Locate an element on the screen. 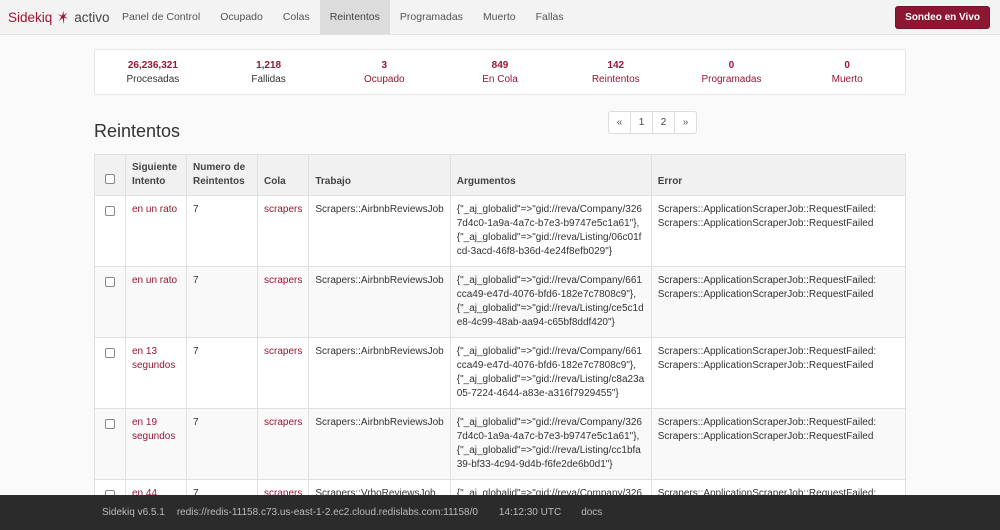 The height and width of the screenshot is (530, 1000). stat-value: 849 is located at coordinates (500, 65).